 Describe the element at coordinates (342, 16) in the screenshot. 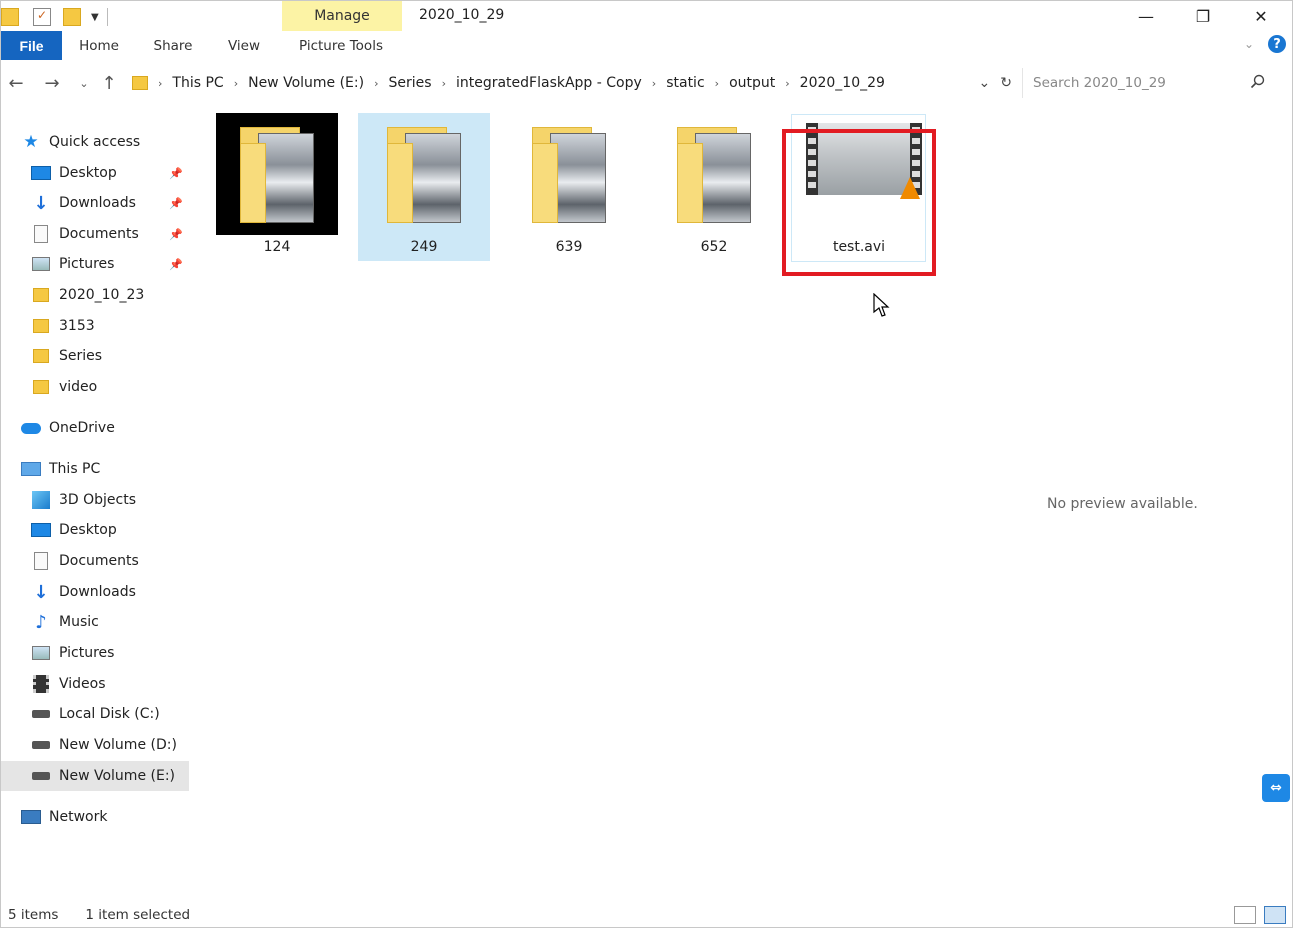

I see `tab-manage: Manage` at that location.